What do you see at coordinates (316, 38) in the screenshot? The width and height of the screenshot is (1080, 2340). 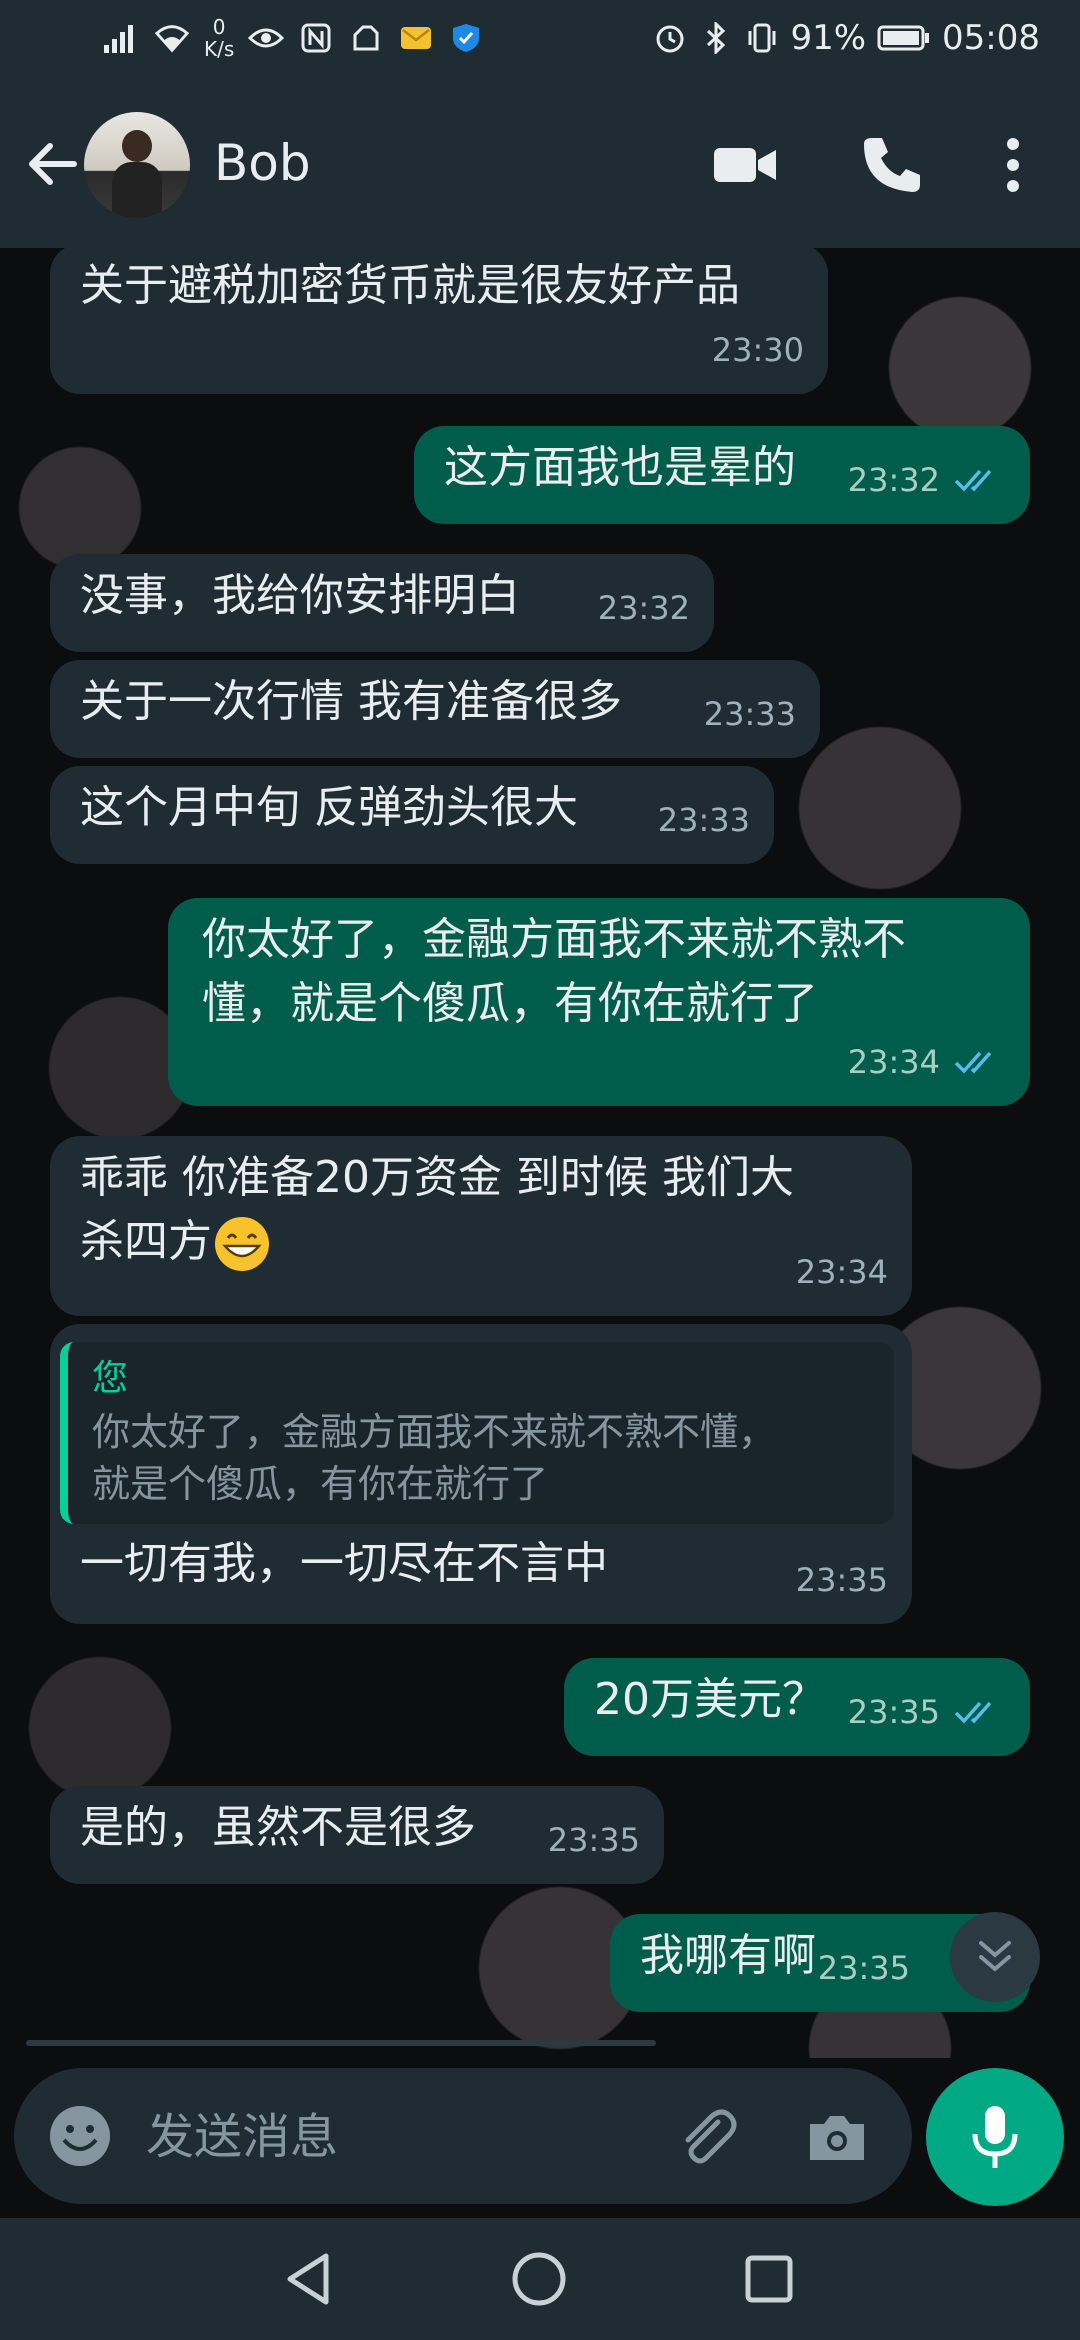 I see `nfc-icon` at bounding box center [316, 38].